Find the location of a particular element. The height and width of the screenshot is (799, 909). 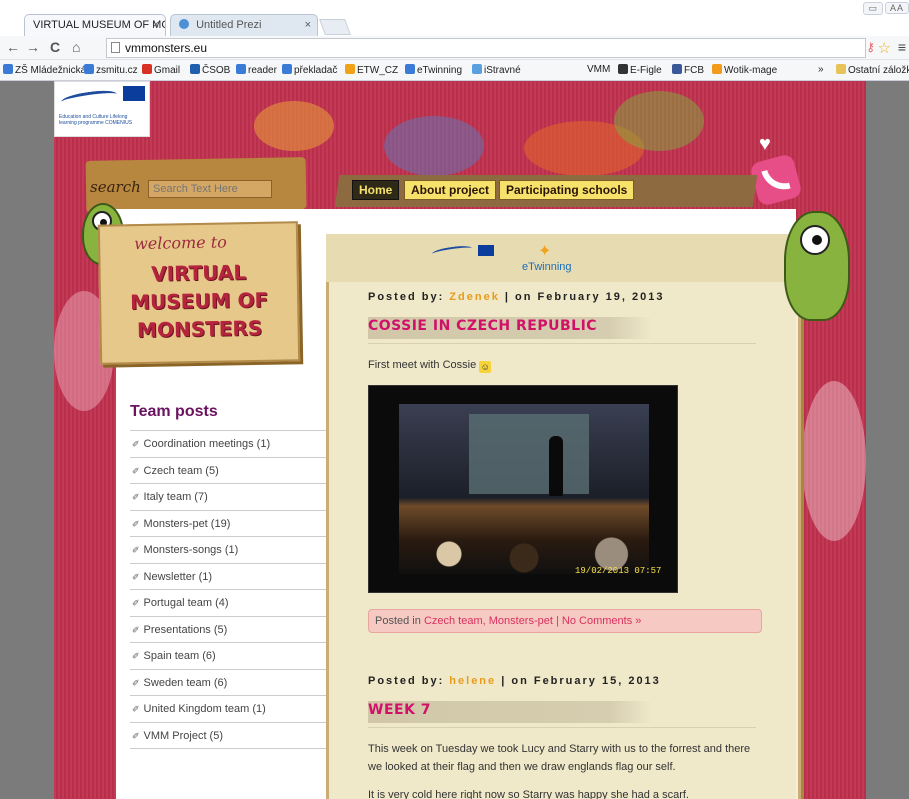

tab-title: VIRTUAL MUSEUM OF MC is located at coordinates (99, 25).